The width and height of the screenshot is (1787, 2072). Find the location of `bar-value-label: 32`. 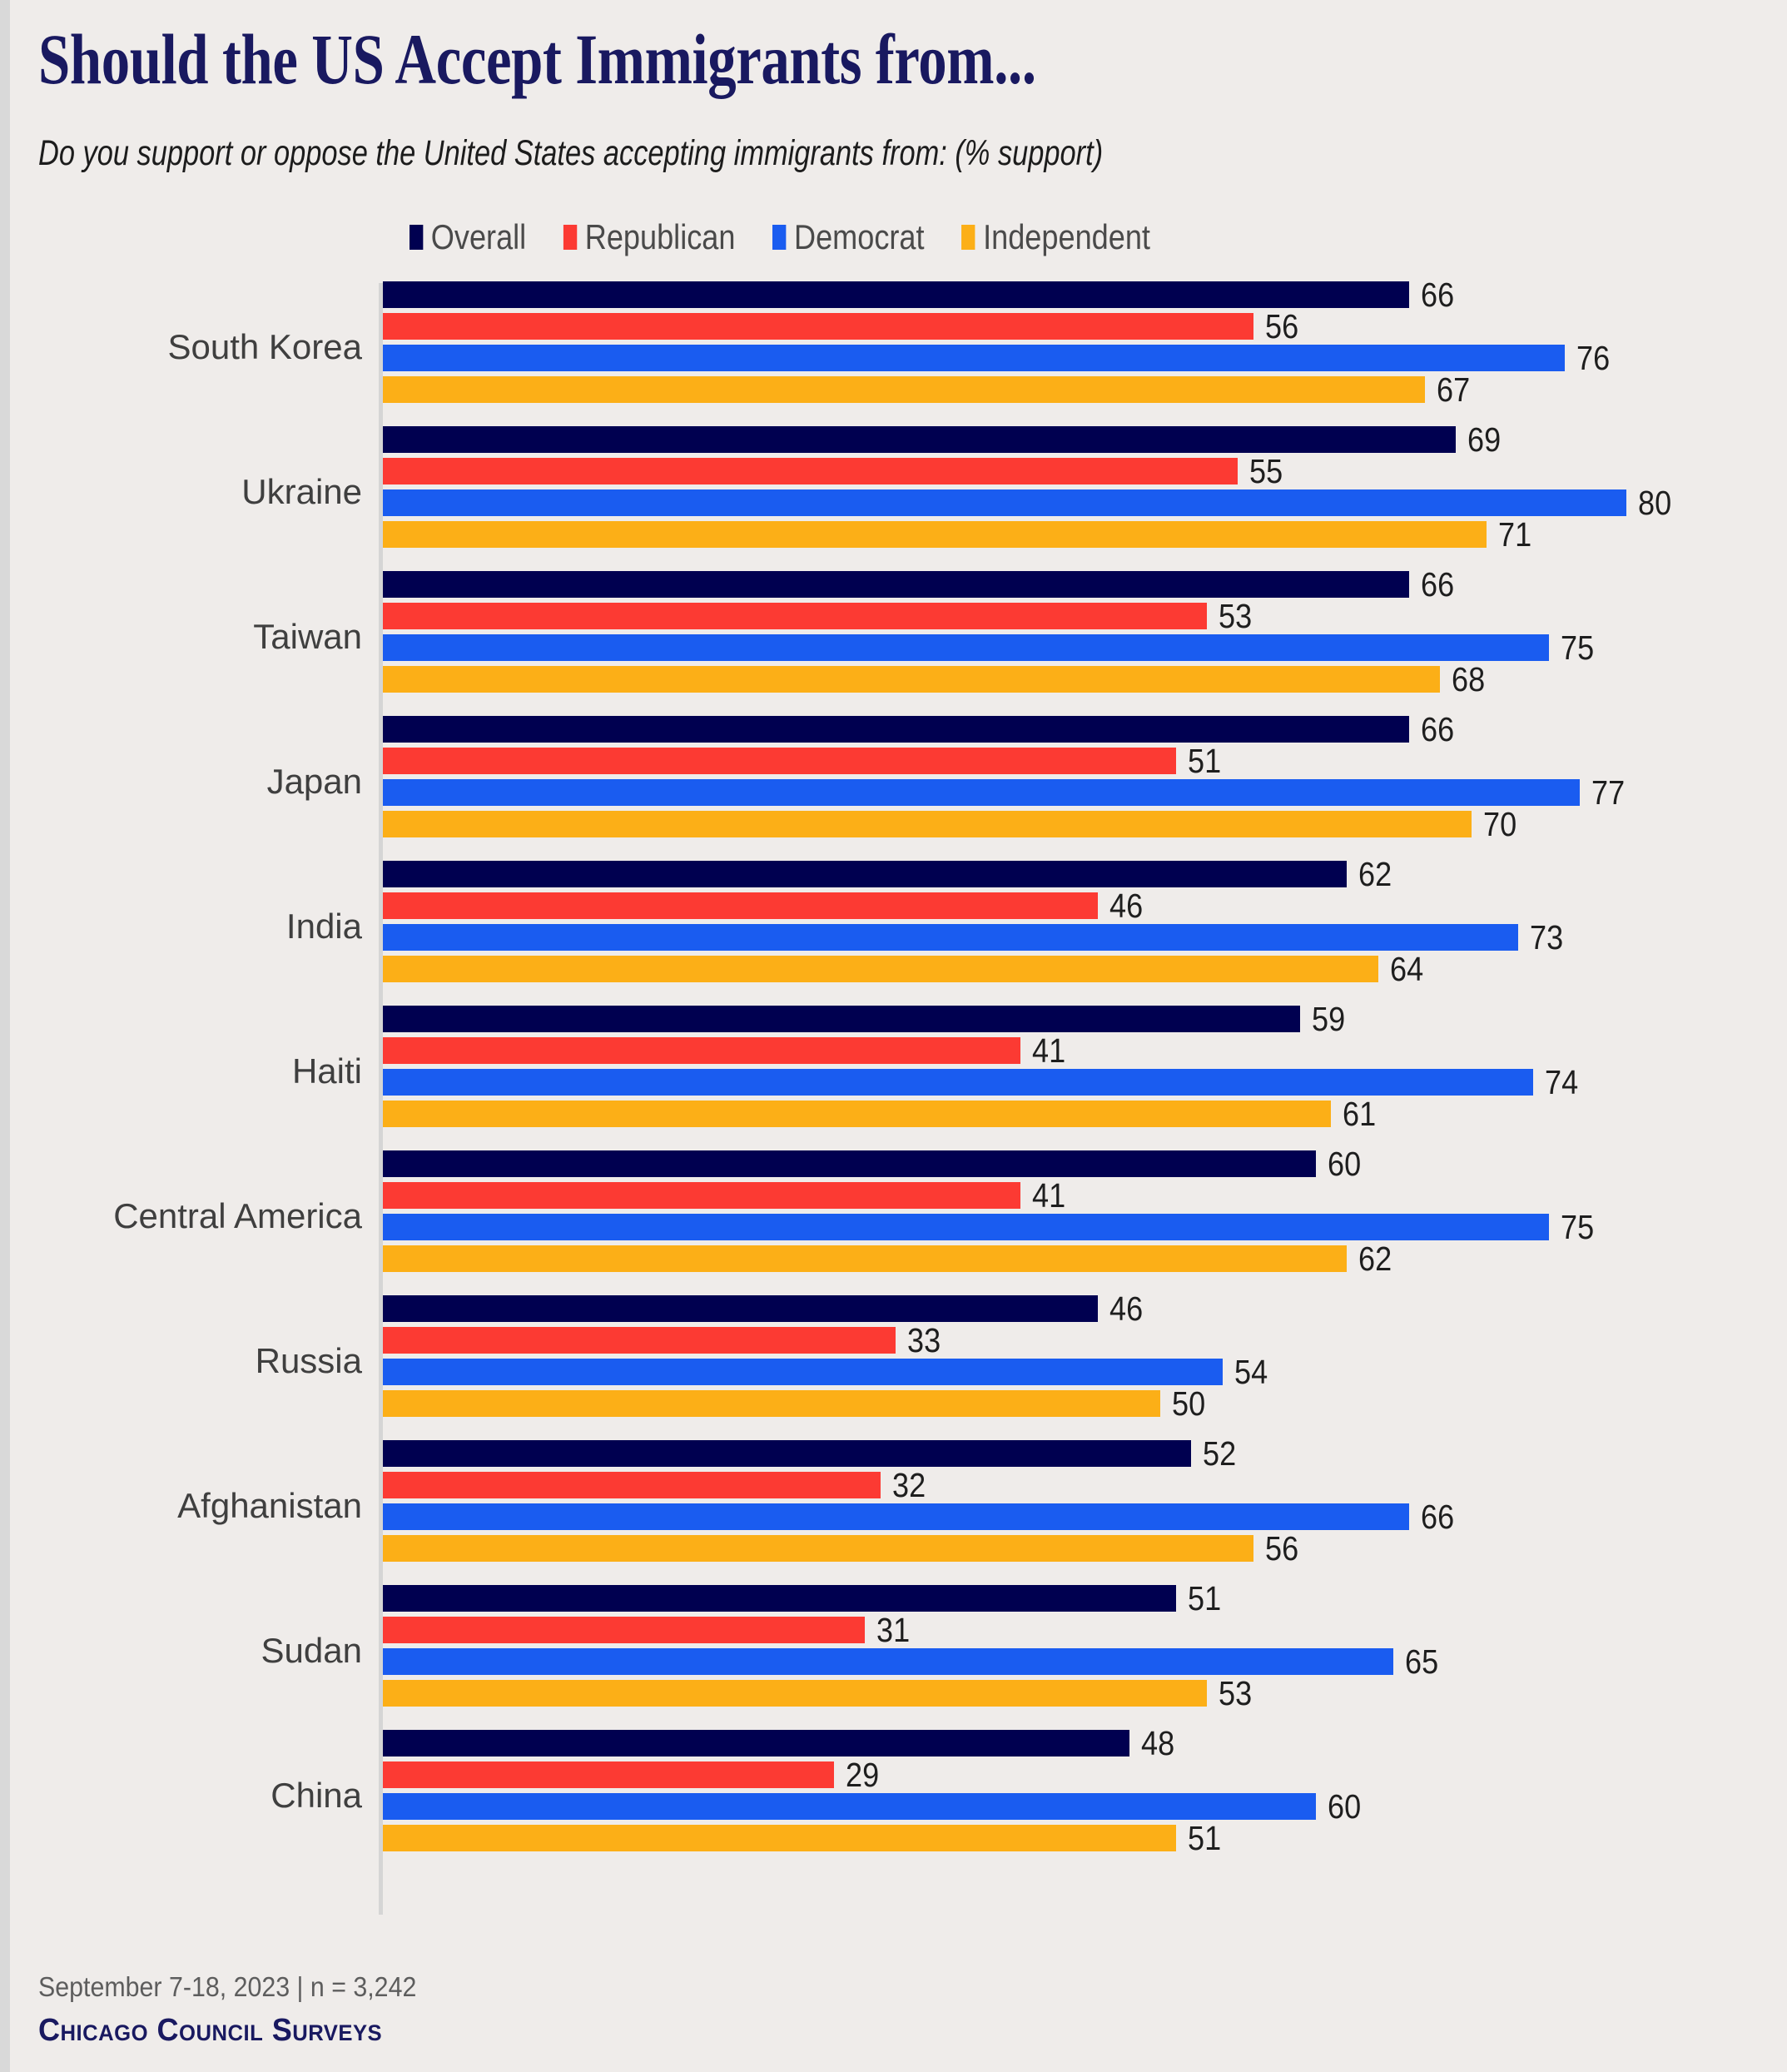

bar-value-label: 32 is located at coordinates (908, 1484).